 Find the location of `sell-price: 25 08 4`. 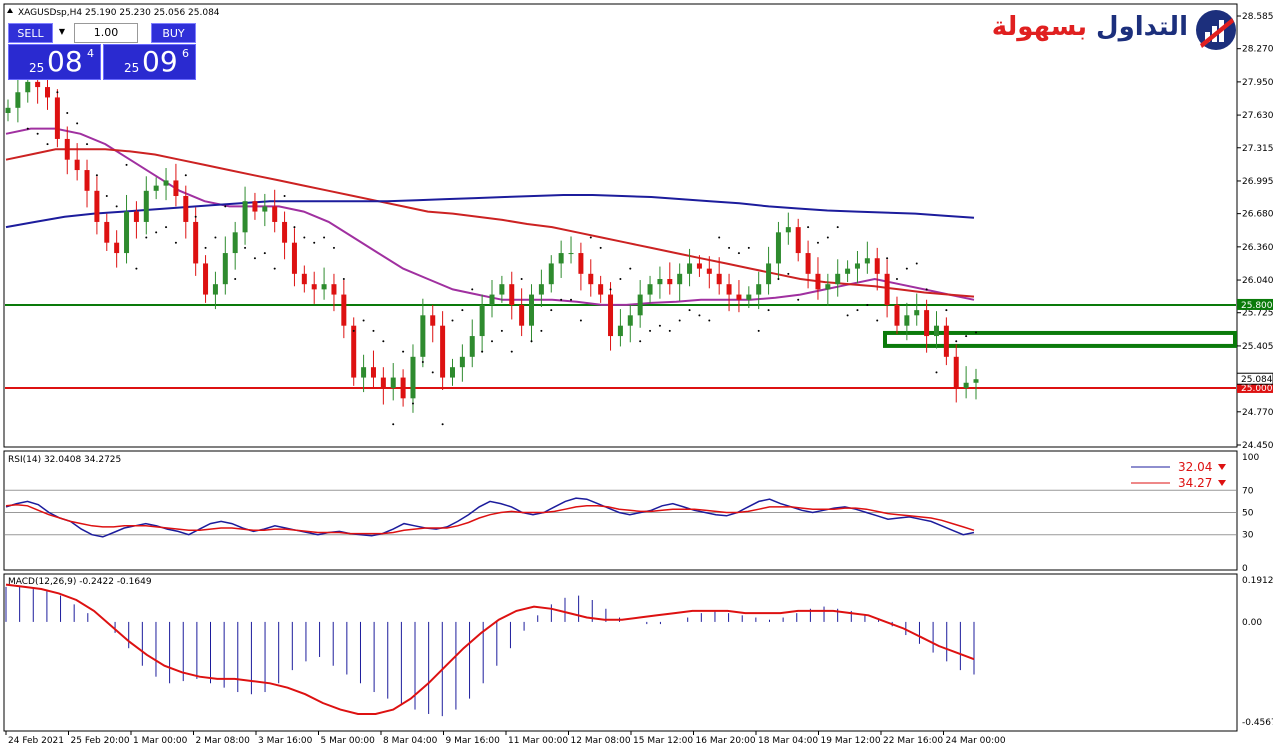

sell-price: 25 08 4 is located at coordinates (54, 62).